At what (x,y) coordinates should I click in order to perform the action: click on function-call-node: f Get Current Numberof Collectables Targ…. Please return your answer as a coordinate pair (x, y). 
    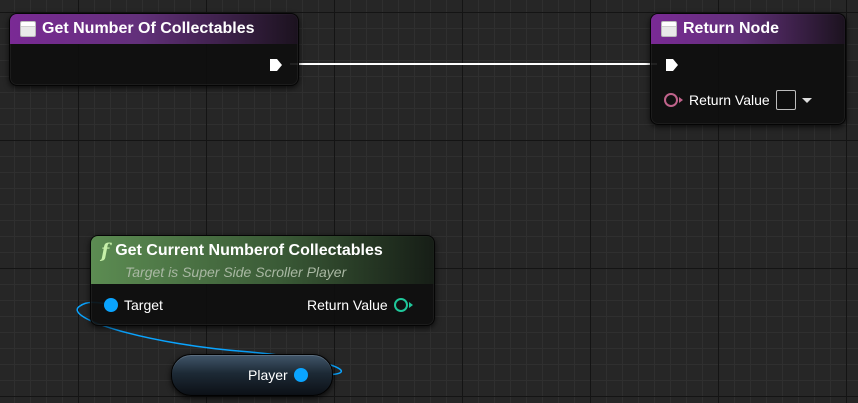
    Looking at the image, I should click on (262, 280).